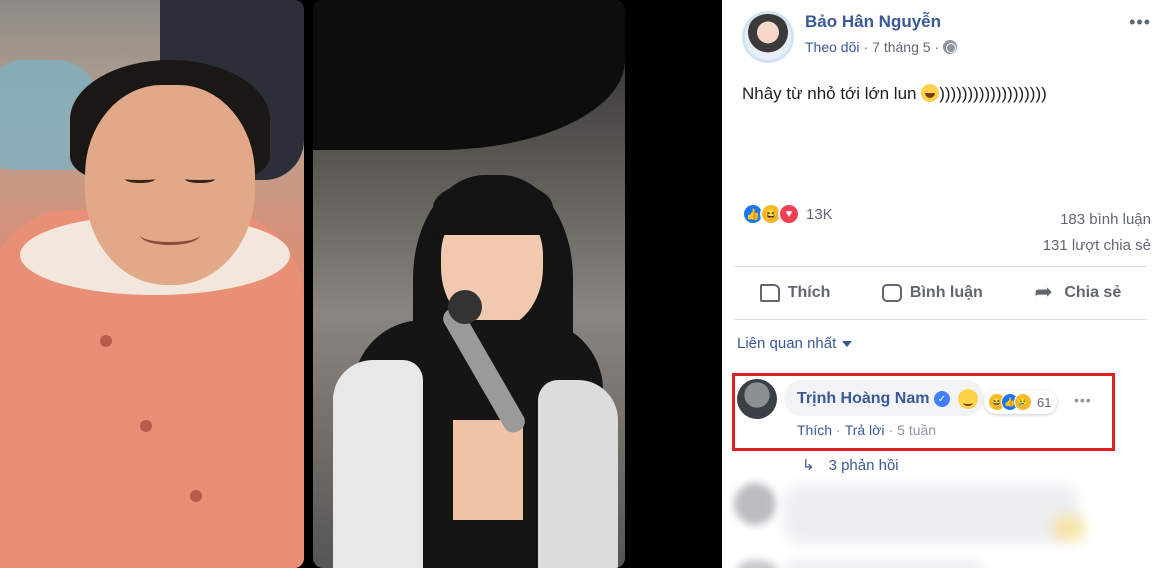 This screenshot has width=1159, height=568. I want to click on comment-sort-dropdown: Liên quan nhất, so click(795, 343).